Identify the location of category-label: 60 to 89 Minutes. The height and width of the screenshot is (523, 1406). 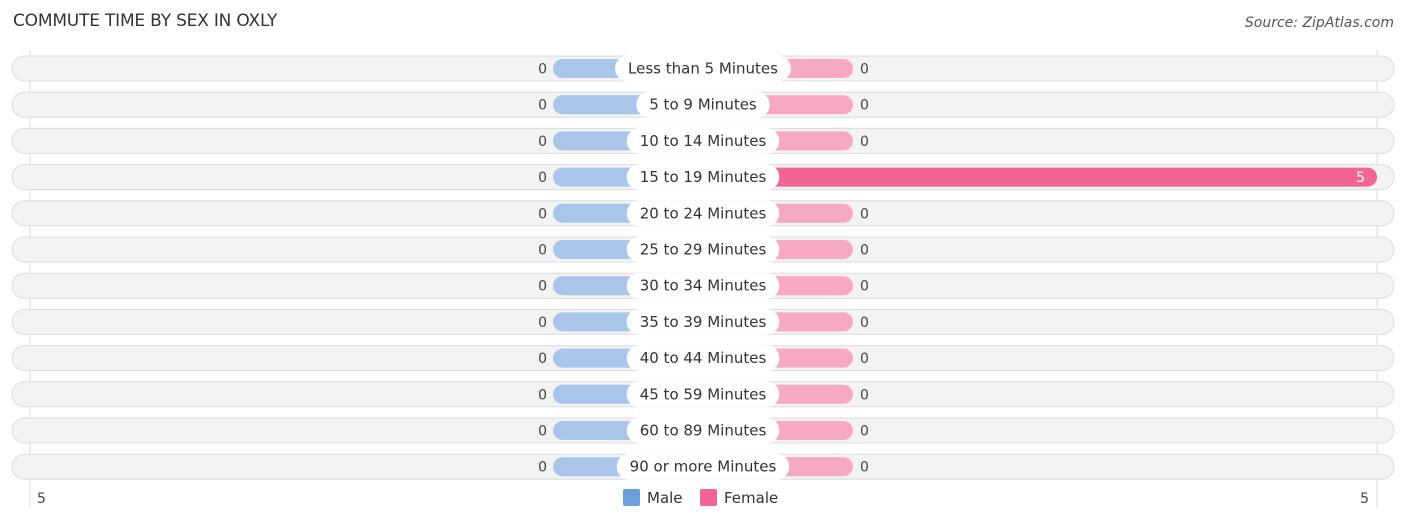
(703, 431).